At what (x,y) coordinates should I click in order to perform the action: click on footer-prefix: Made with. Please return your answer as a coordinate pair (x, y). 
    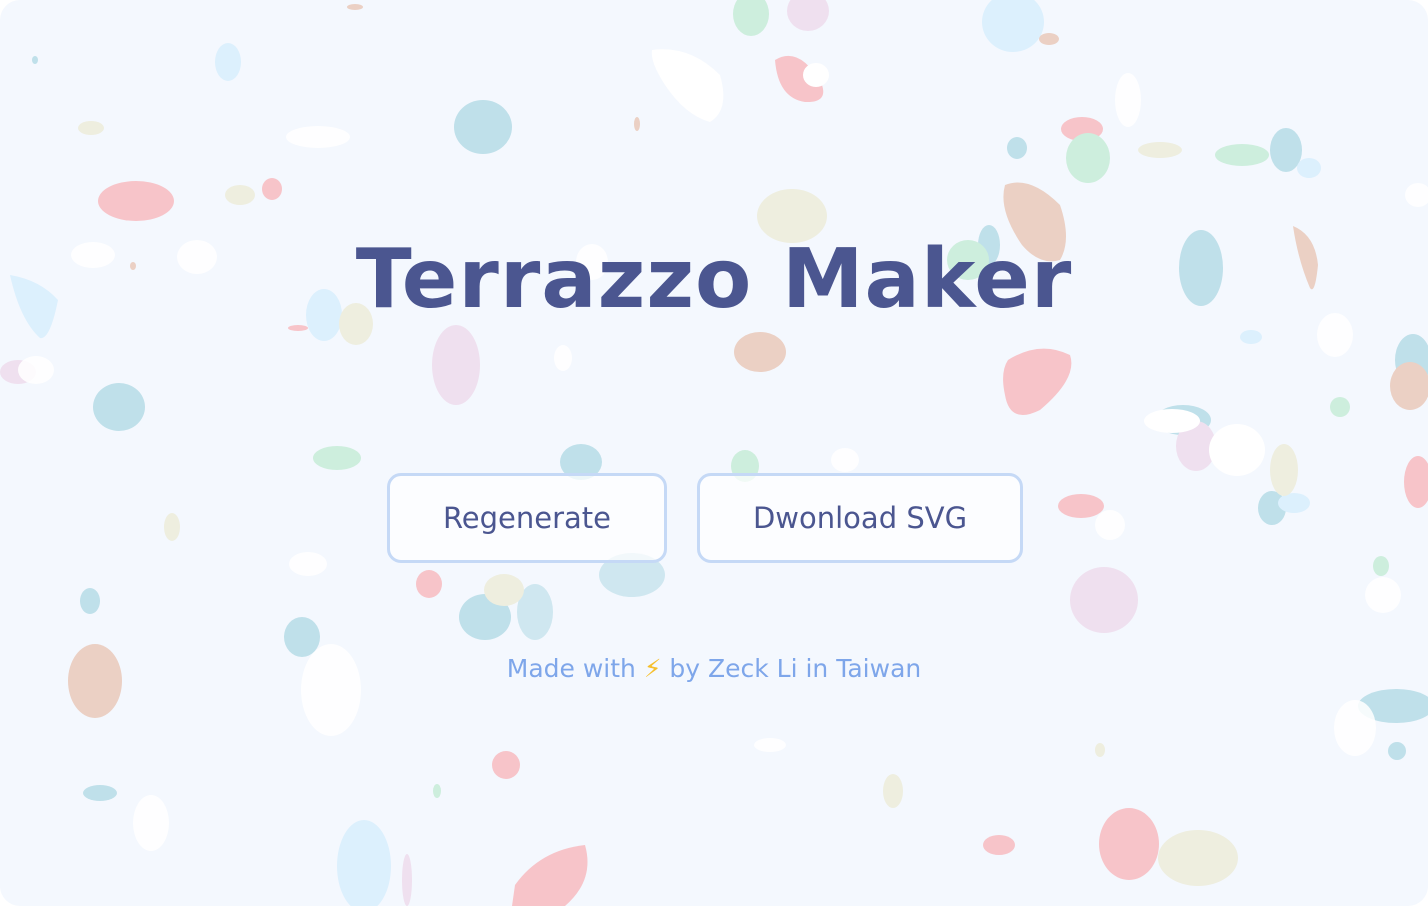
    Looking at the image, I should click on (571, 668).